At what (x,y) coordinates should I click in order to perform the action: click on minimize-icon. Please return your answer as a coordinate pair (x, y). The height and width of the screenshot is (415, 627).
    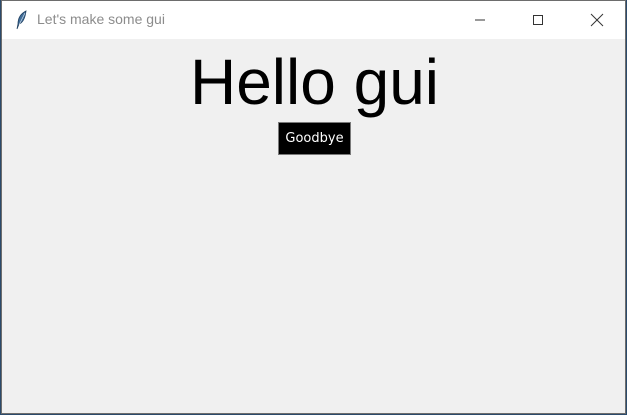
    Looking at the image, I should click on (480, 20).